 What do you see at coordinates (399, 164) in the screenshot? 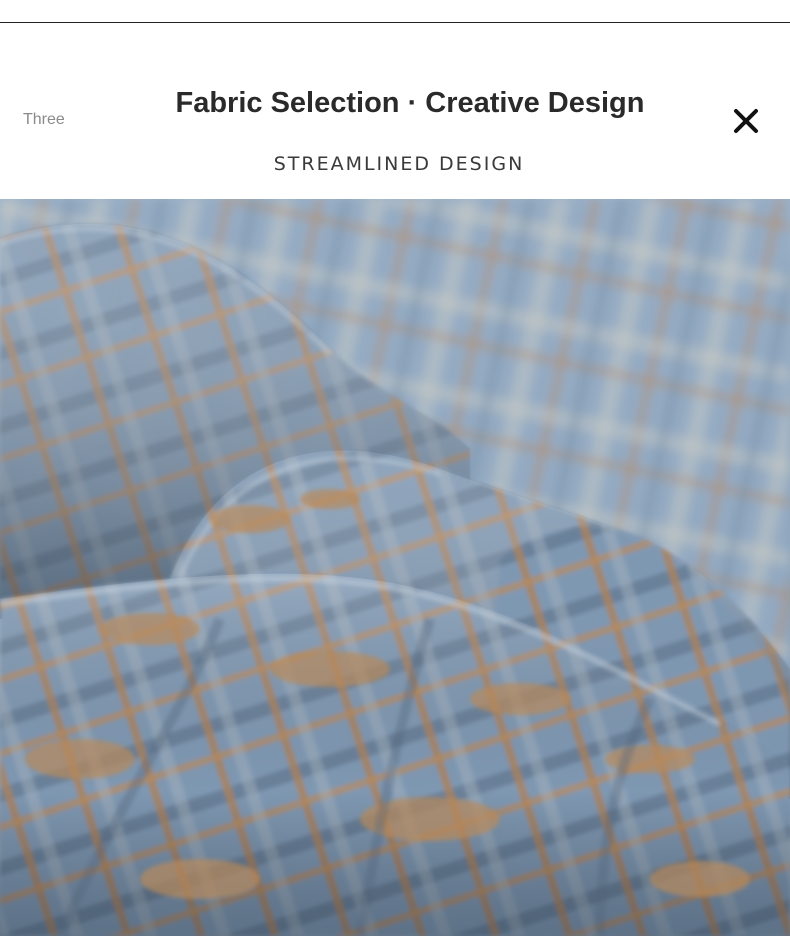
I see `section-subtitle: STREAMLINED DESIGN` at bounding box center [399, 164].